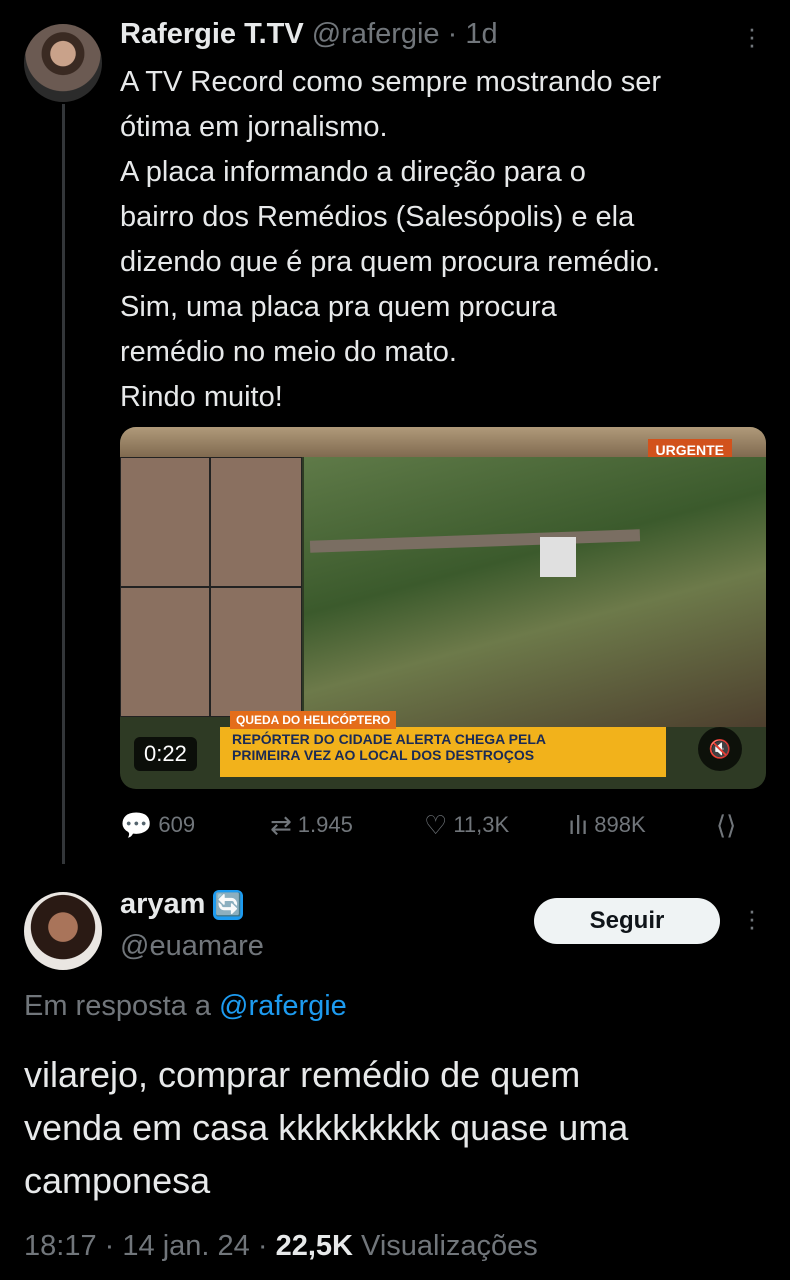  I want to click on post-date: 14 jan. 24, so click(185, 1246).